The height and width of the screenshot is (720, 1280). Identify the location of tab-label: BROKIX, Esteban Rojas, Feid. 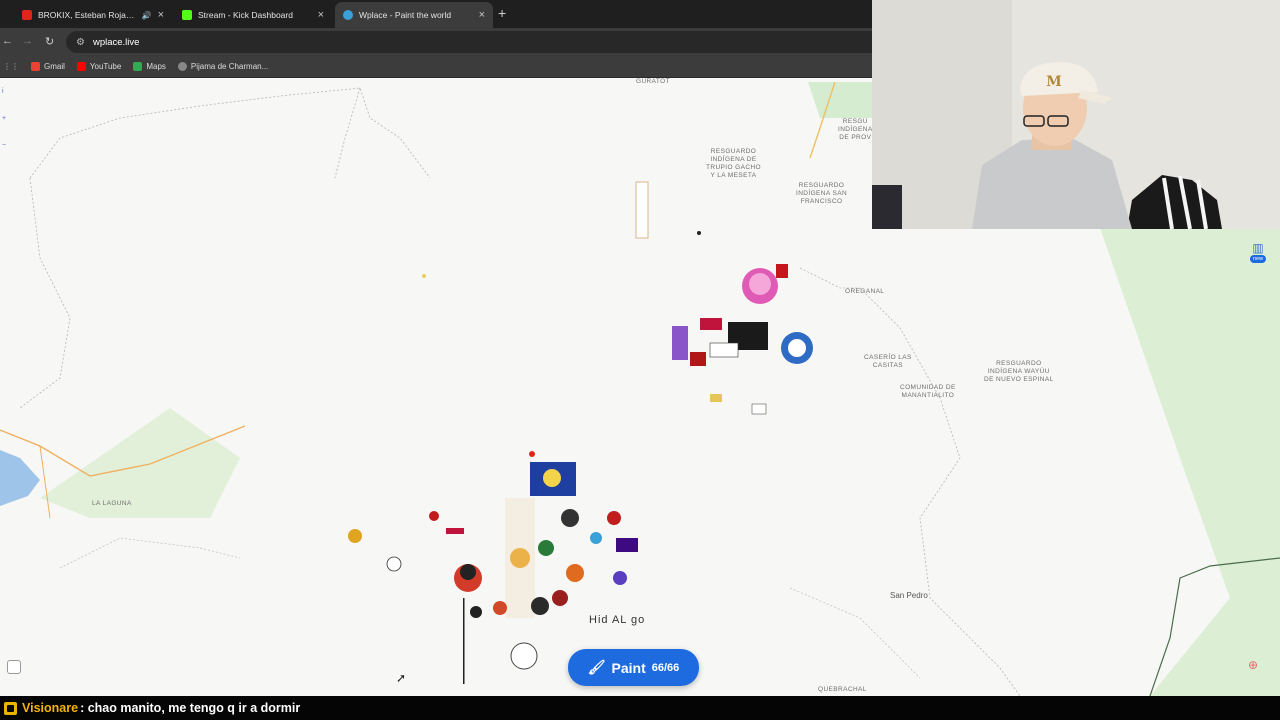
(88, 15).